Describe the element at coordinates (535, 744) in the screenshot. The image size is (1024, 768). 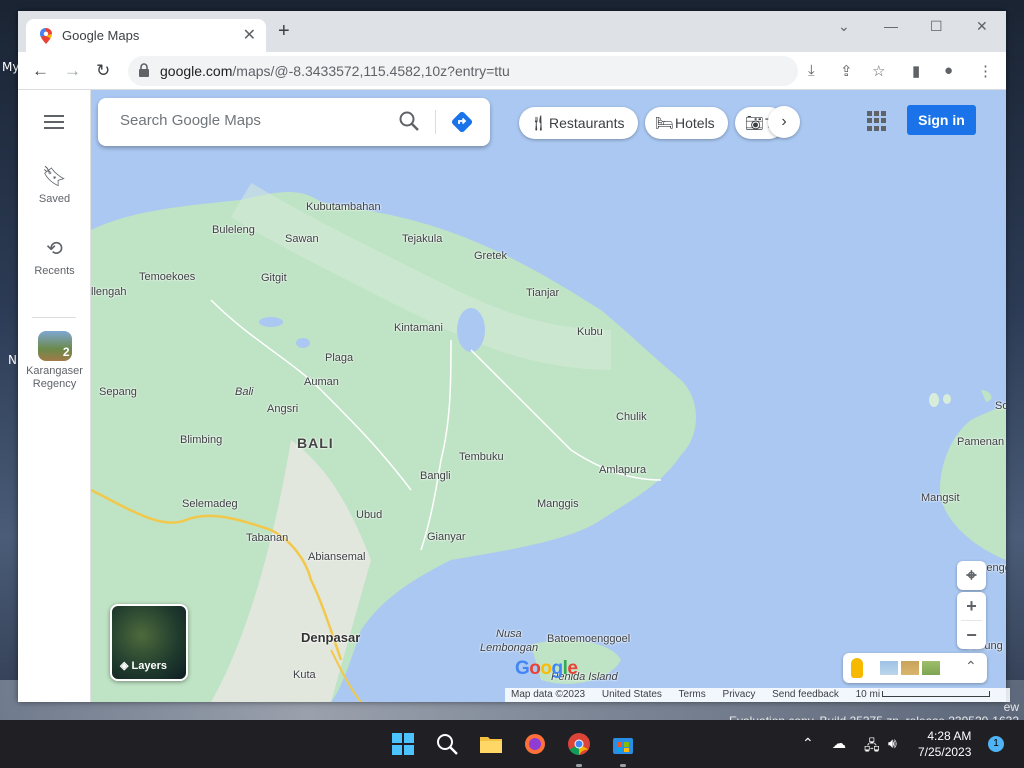
I see `firefox-icon` at that location.